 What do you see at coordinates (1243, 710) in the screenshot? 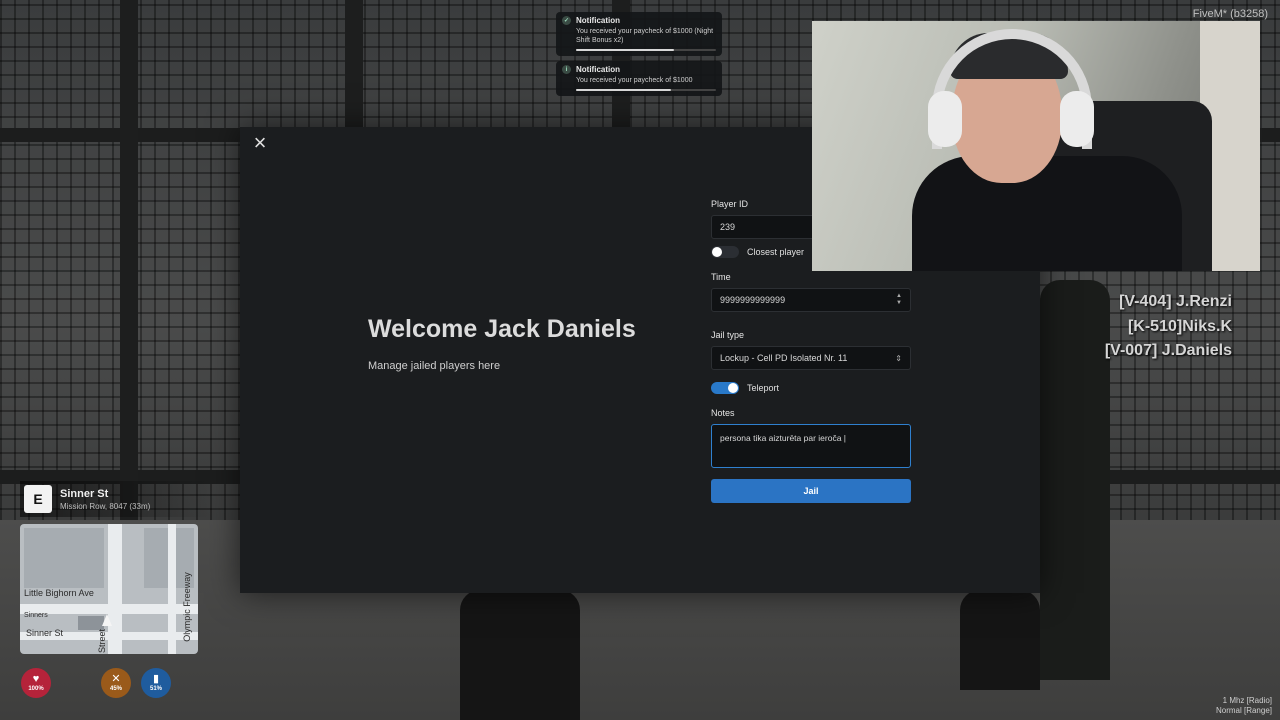
I see `radio-range: Normal [Range]` at bounding box center [1243, 710].